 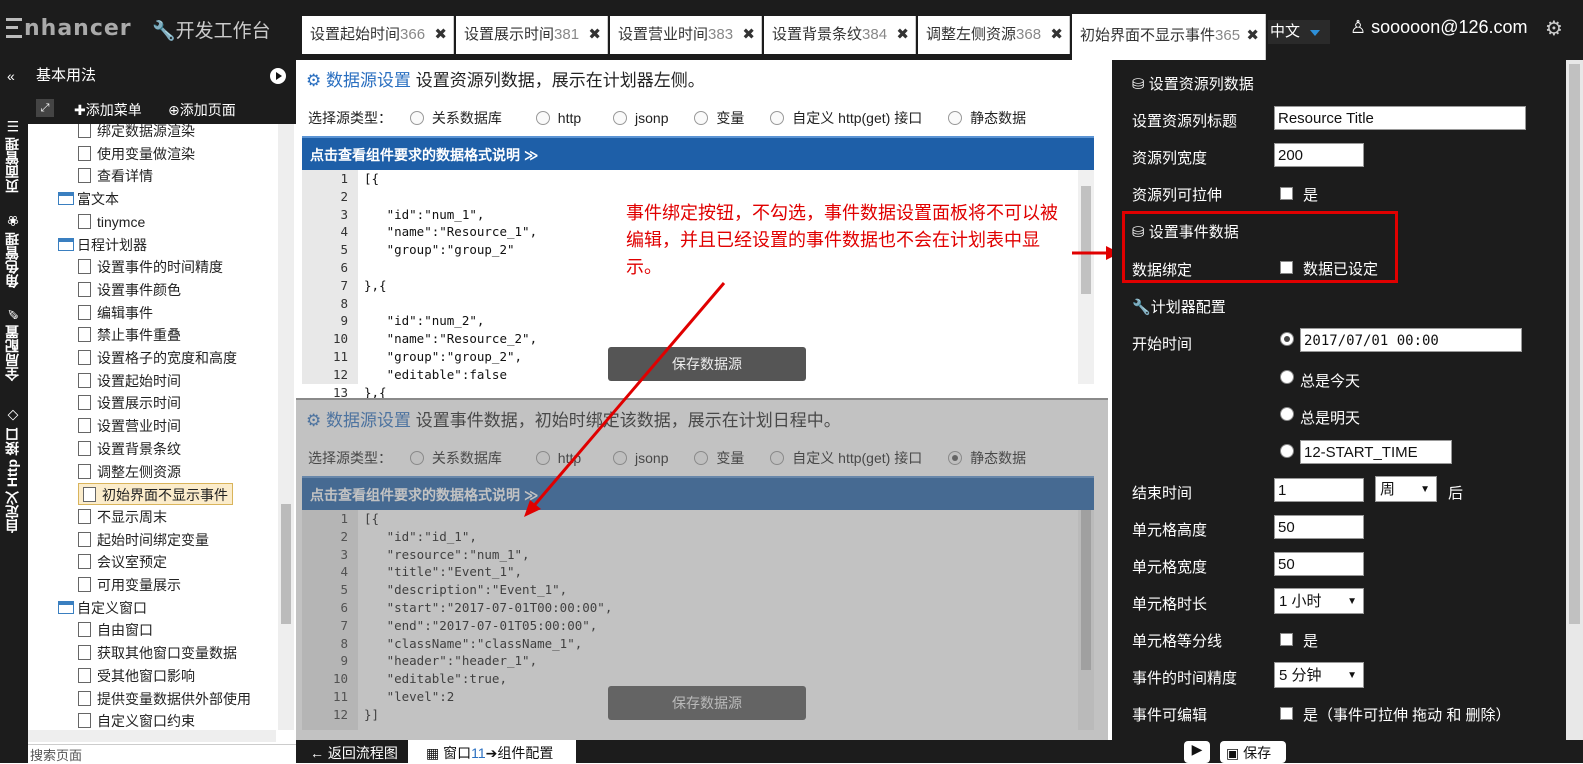 I want to click on start-today-label: 总是今天, so click(x=1330, y=381).